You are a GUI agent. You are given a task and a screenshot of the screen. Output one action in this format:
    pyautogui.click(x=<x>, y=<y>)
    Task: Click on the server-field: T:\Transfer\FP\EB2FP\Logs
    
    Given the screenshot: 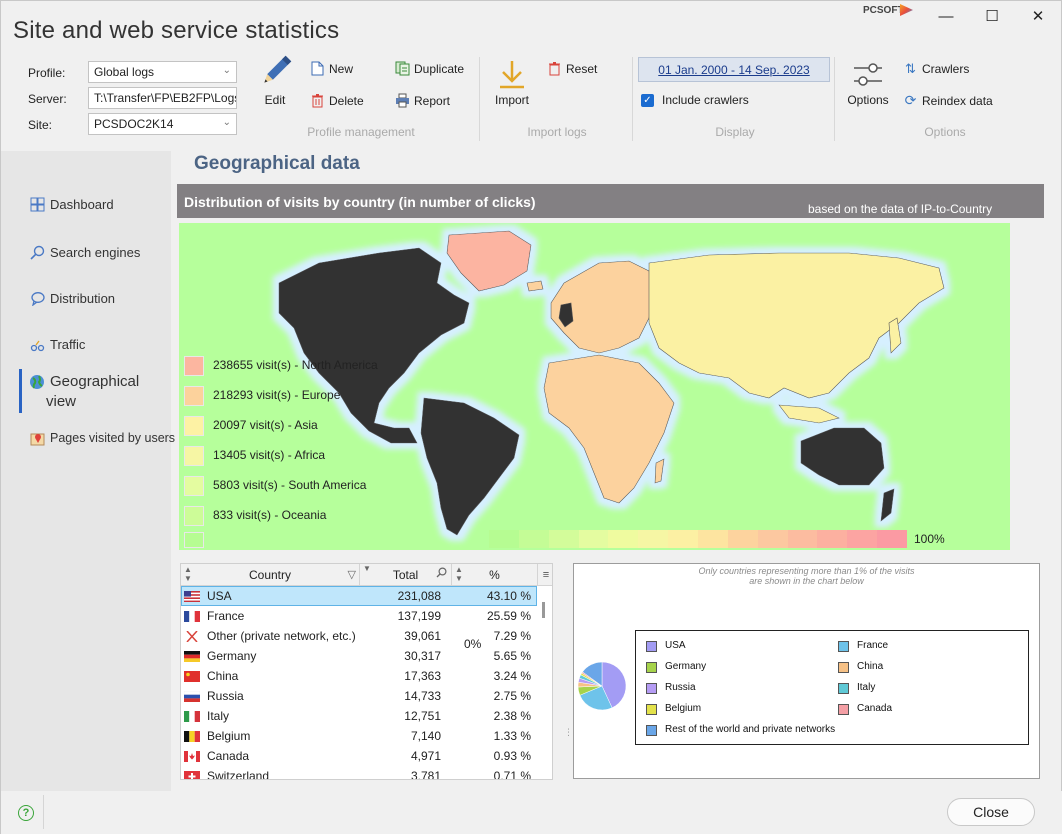 What is the action you would take?
    pyautogui.click(x=162, y=98)
    